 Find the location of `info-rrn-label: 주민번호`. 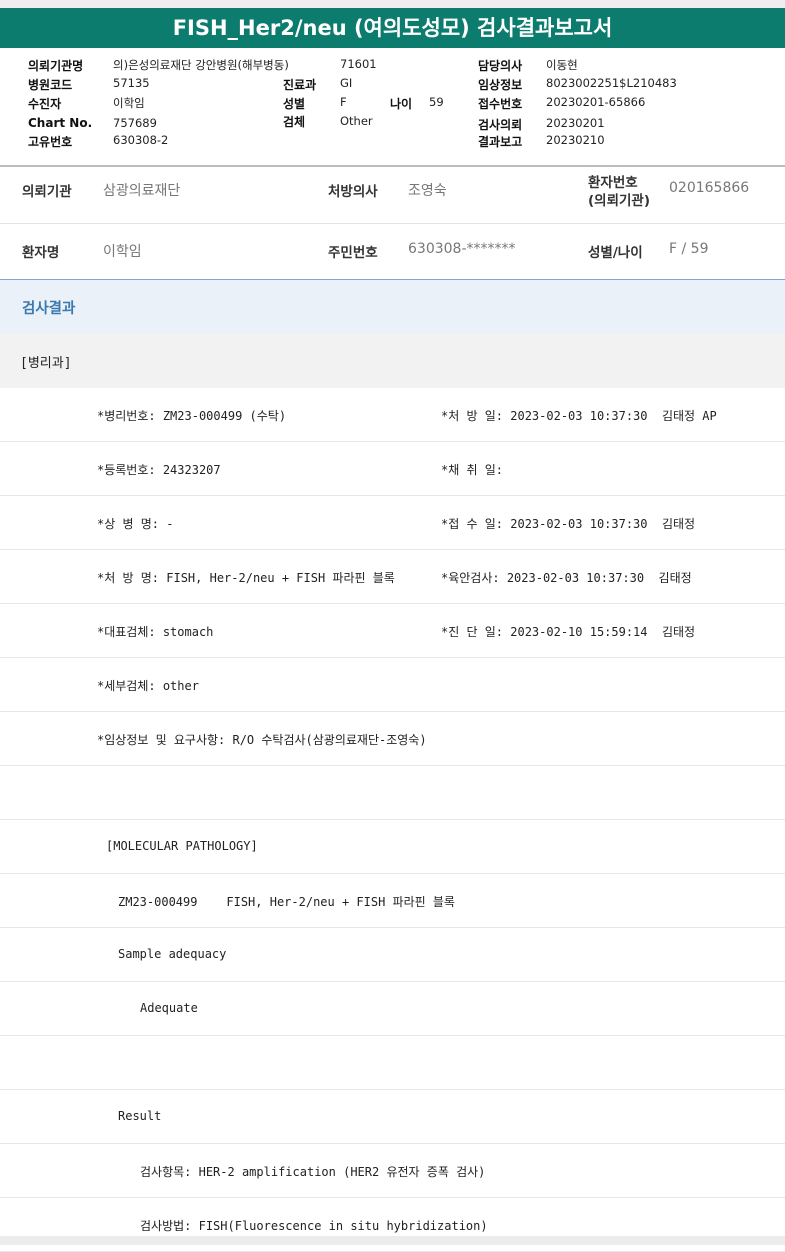

info-rrn-label: 주민번호 is located at coordinates (353, 253).